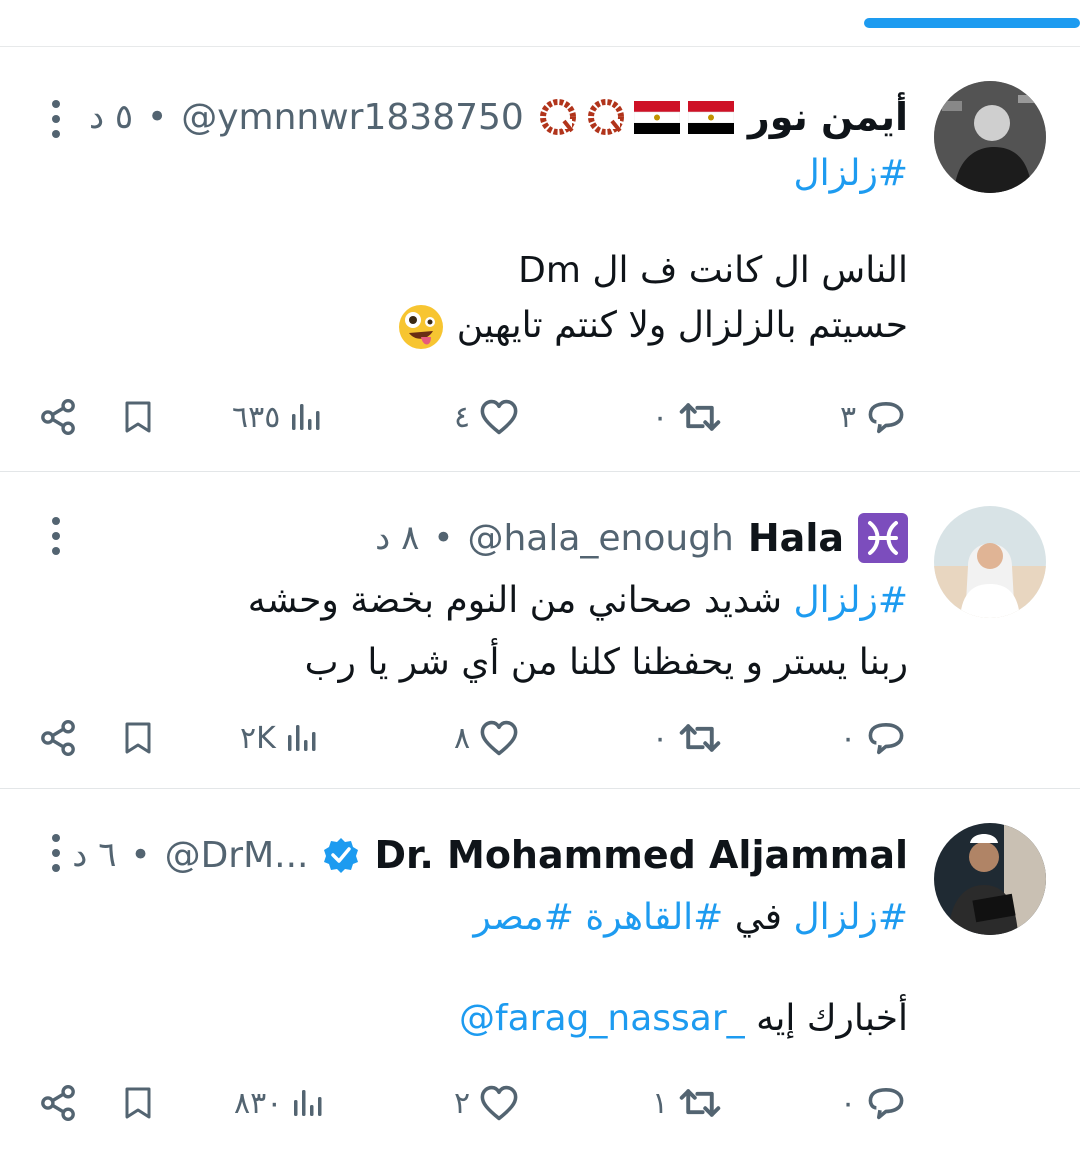  Describe the element at coordinates (256, 417) in the screenshot. I see `views-count: ٦٣٥` at that location.